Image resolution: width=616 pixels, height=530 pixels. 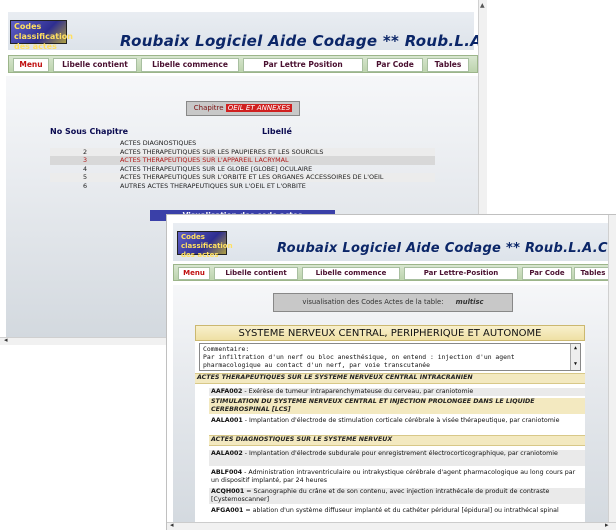 What do you see at coordinates (259, 108) in the screenshot?
I see `chapitre-value: OEIL ET ANNEXES` at bounding box center [259, 108].